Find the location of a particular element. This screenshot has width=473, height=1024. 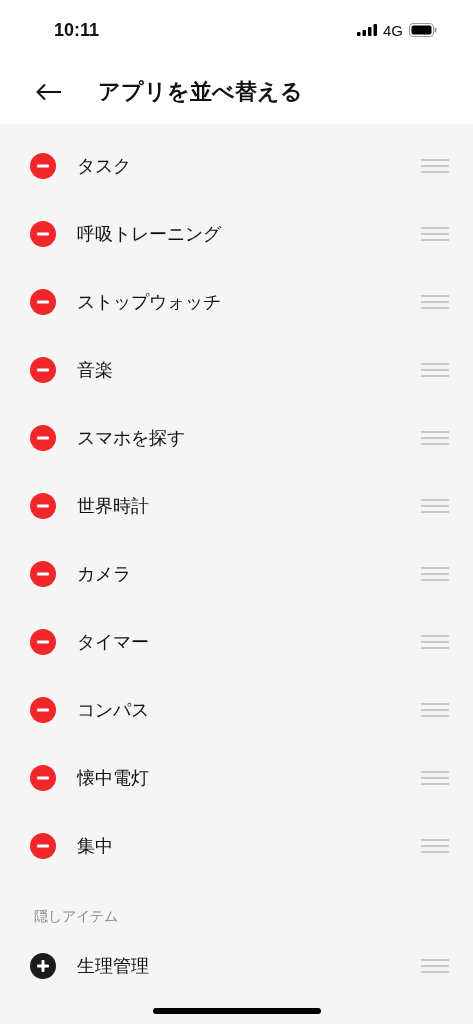

app-name: コンパス is located at coordinates (113, 710).